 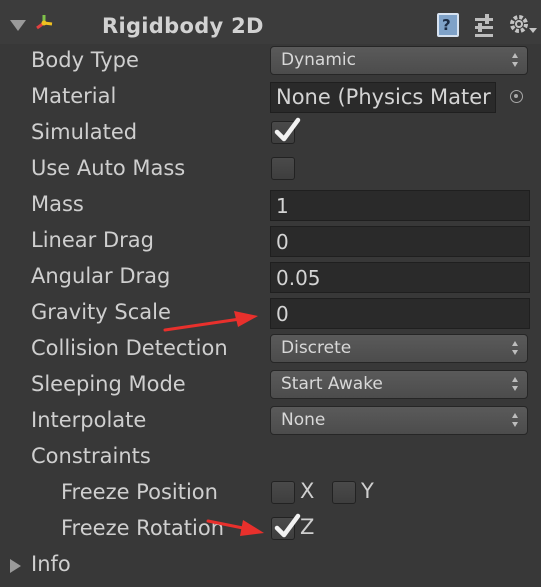 What do you see at coordinates (270, 22) in the screenshot?
I see `component-header: Rigidbody 2D ?` at bounding box center [270, 22].